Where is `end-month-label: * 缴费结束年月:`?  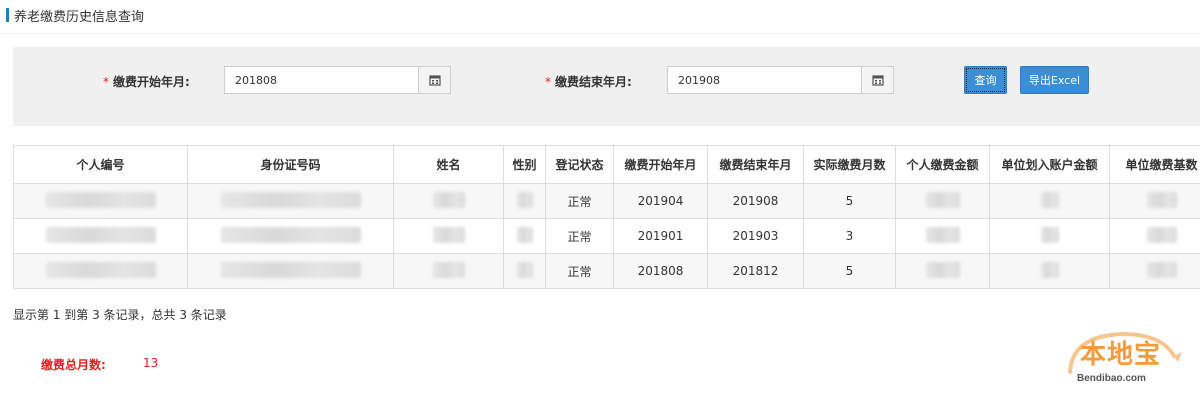
end-month-label: * 缴费结束年月: is located at coordinates (588, 81).